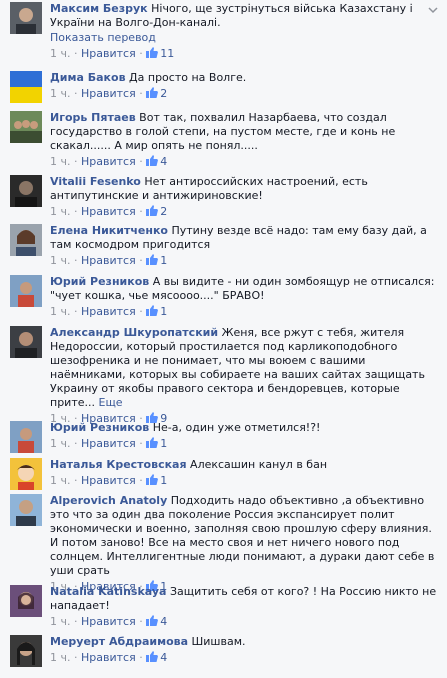 This screenshot has height=678, width=447. Describe the element at coordinates (119, 641) in the screenshot. I see `comment-author: Меруерт Абдраимова` at that location.